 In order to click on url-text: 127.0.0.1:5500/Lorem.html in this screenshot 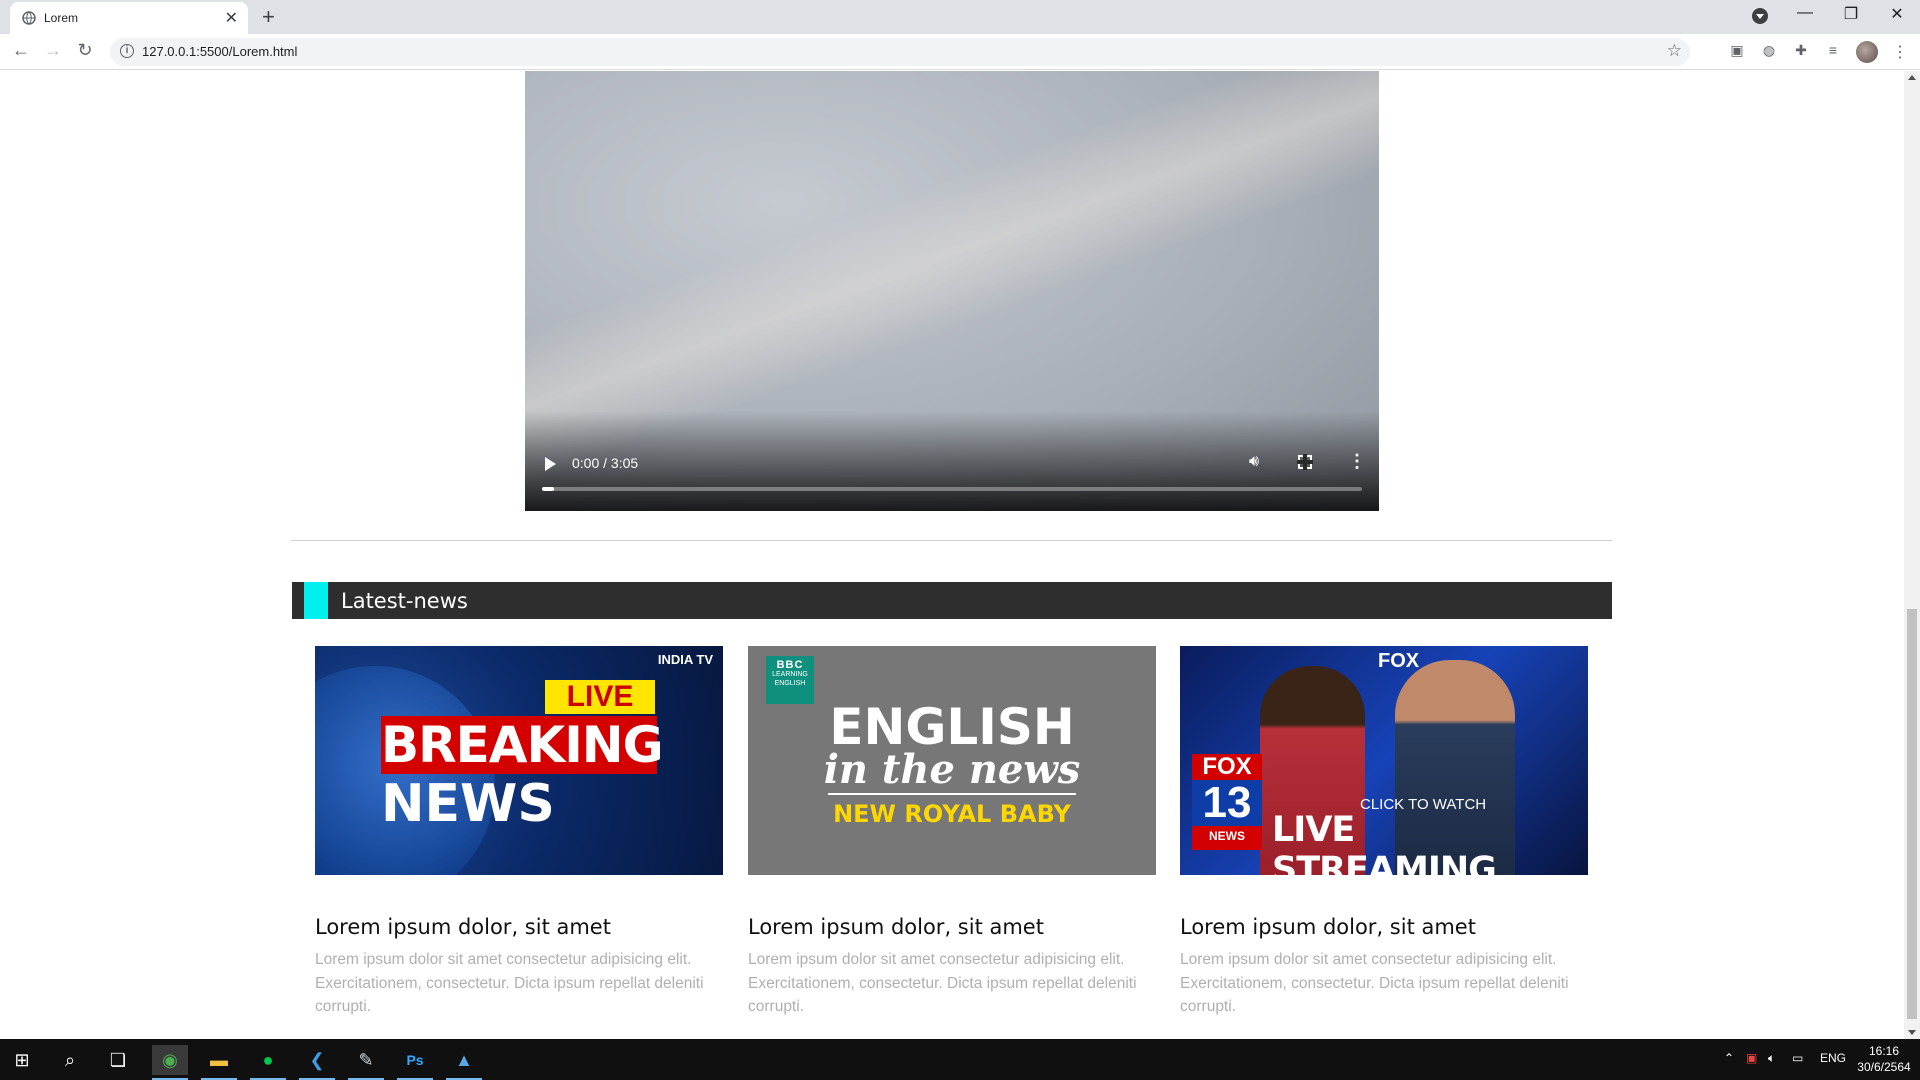, I will do `click(220, 51)`.